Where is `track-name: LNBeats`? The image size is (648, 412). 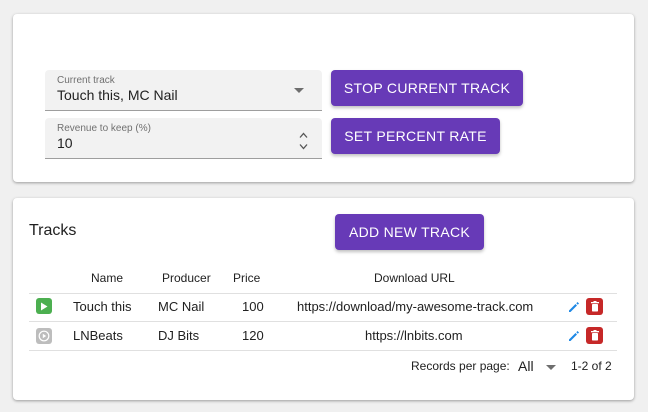 track-name: LNBeats is located at coordinates (98, 335).